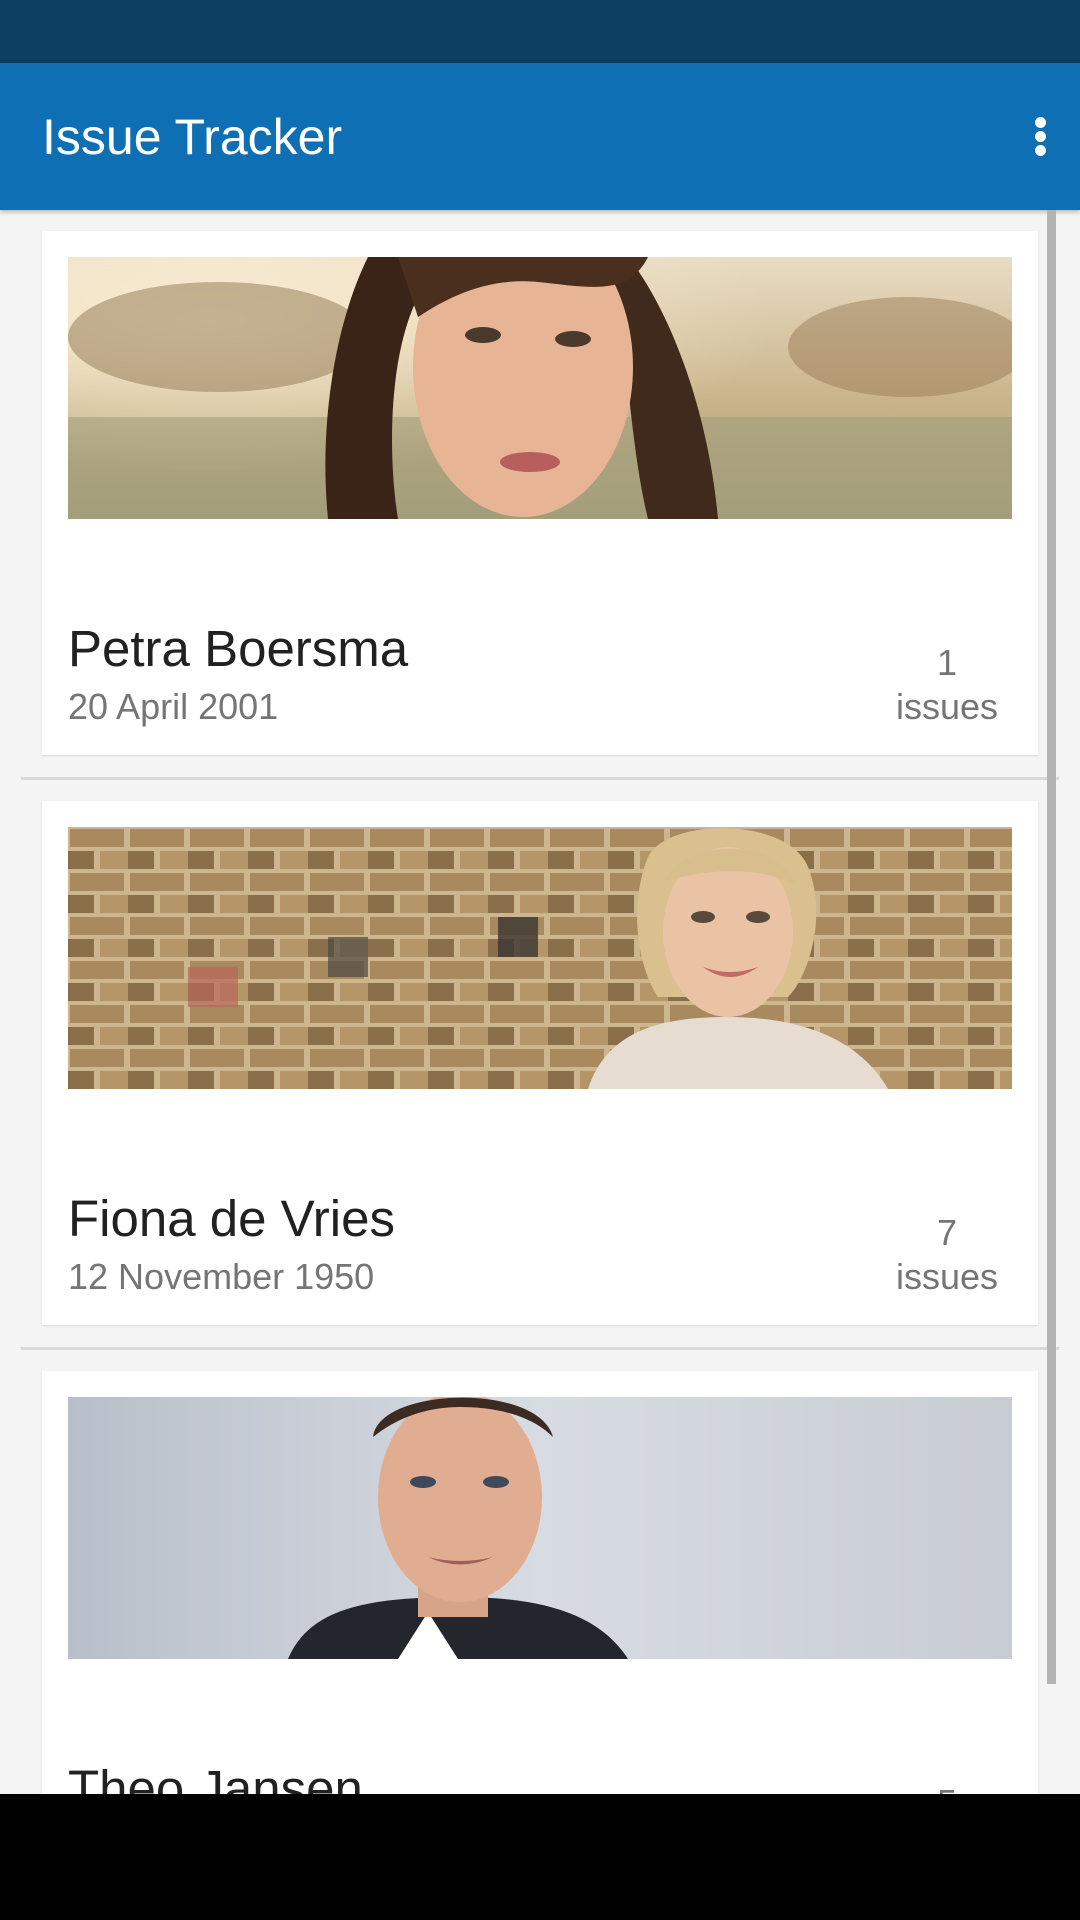 This screenshot has width=1080, height=1920. I want to click on status-bar, so click(540, 31).